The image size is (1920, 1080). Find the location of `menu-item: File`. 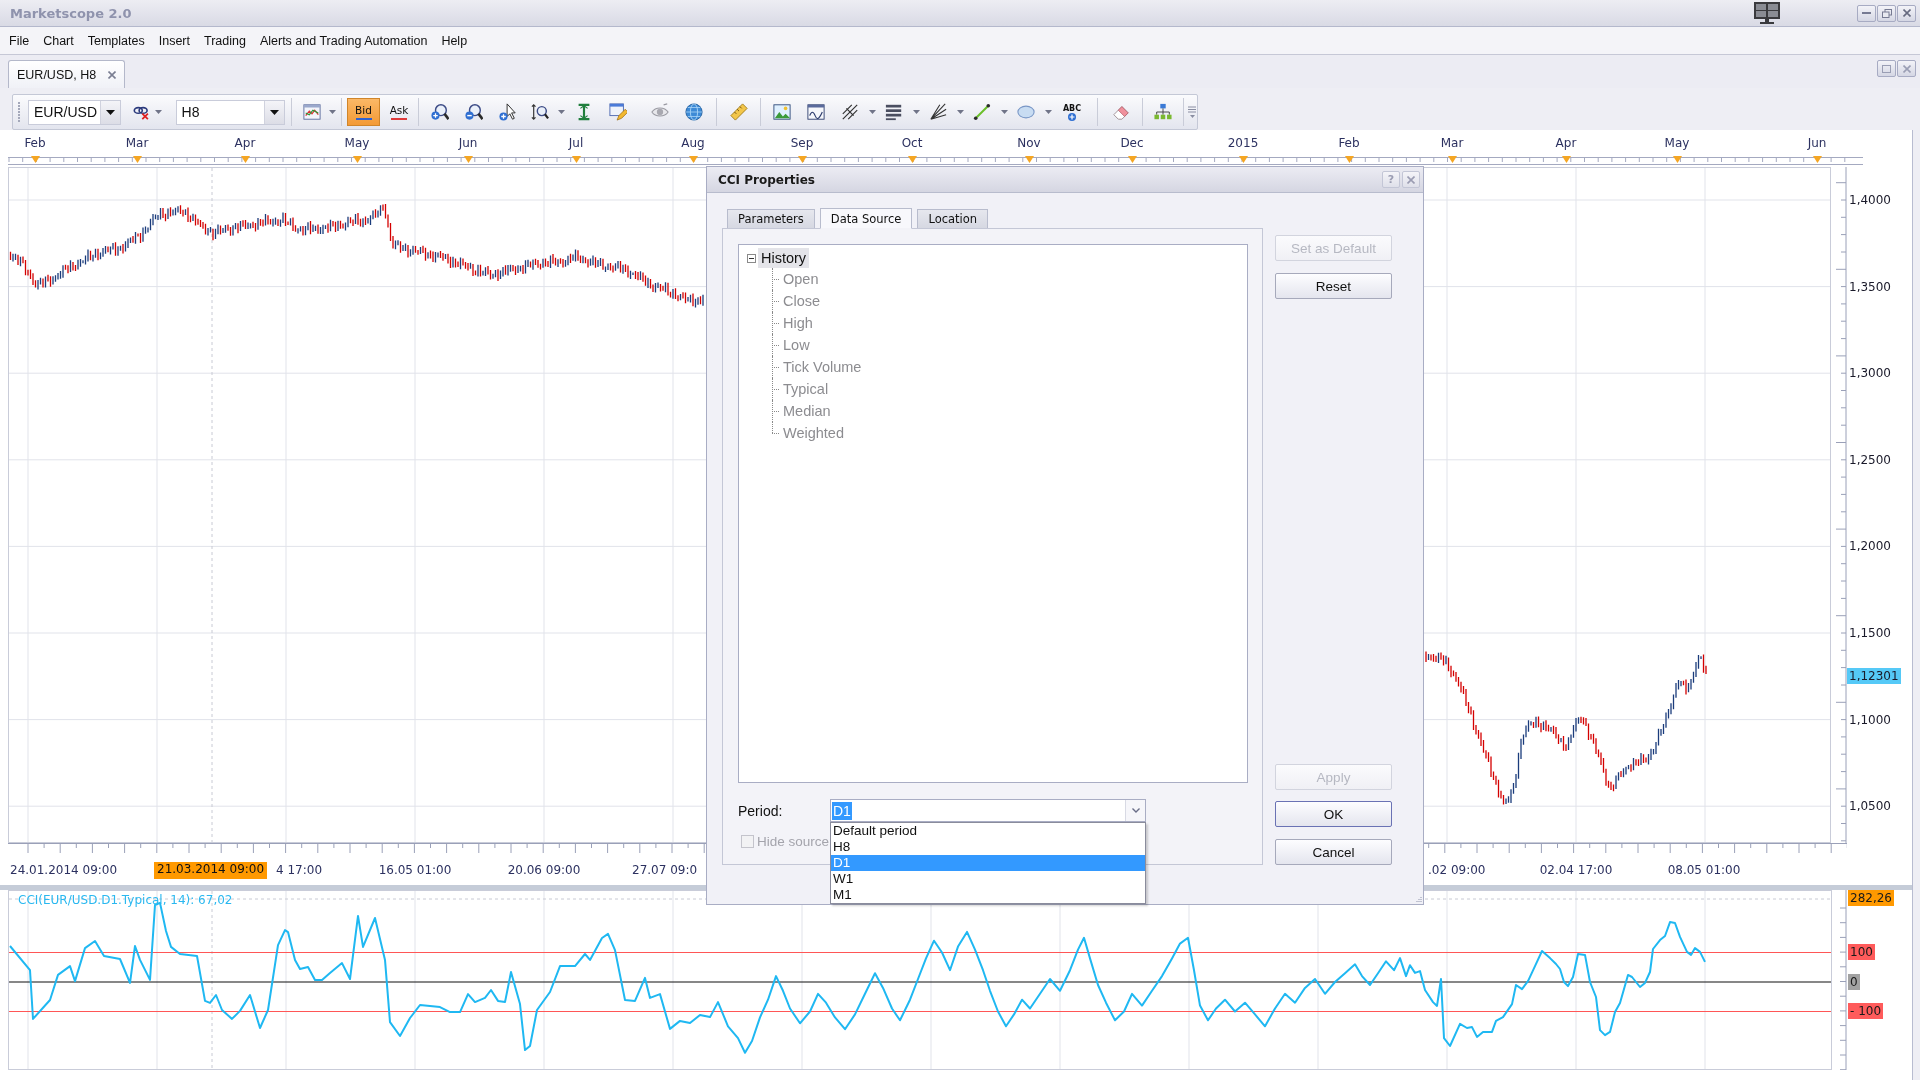

menu-item: File is located at coordinates (19, 40).